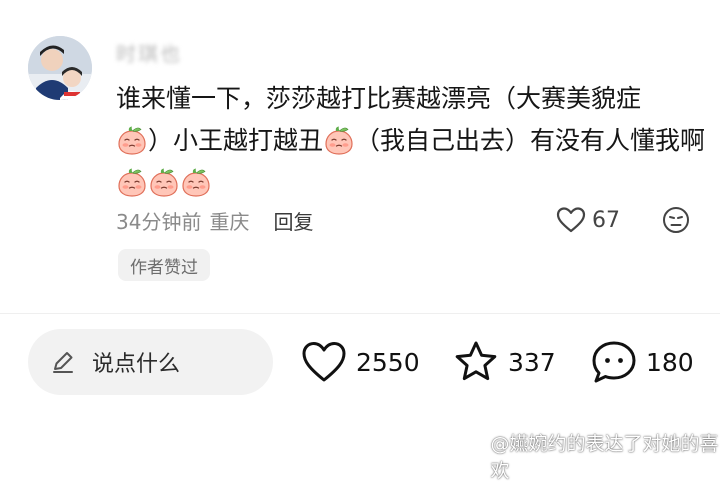 The image size is (720, 483). What do you see at coordinates (588, 220) in the screenshot?
I see `comment-like-button: 67` at bounding box center [588, 220].